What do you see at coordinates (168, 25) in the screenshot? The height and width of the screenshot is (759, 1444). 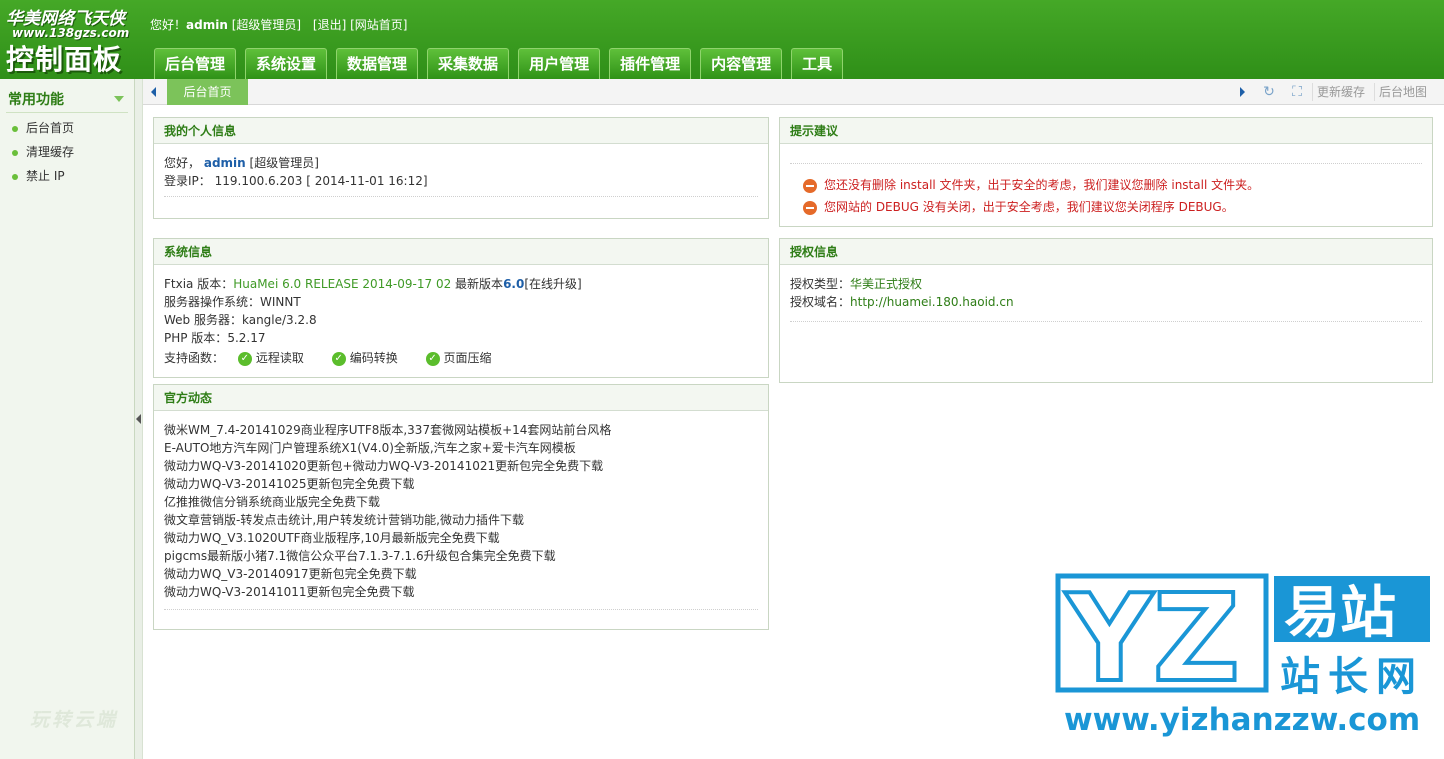 I see `greeting-text: 您好！` at bounding box center [168, 25].